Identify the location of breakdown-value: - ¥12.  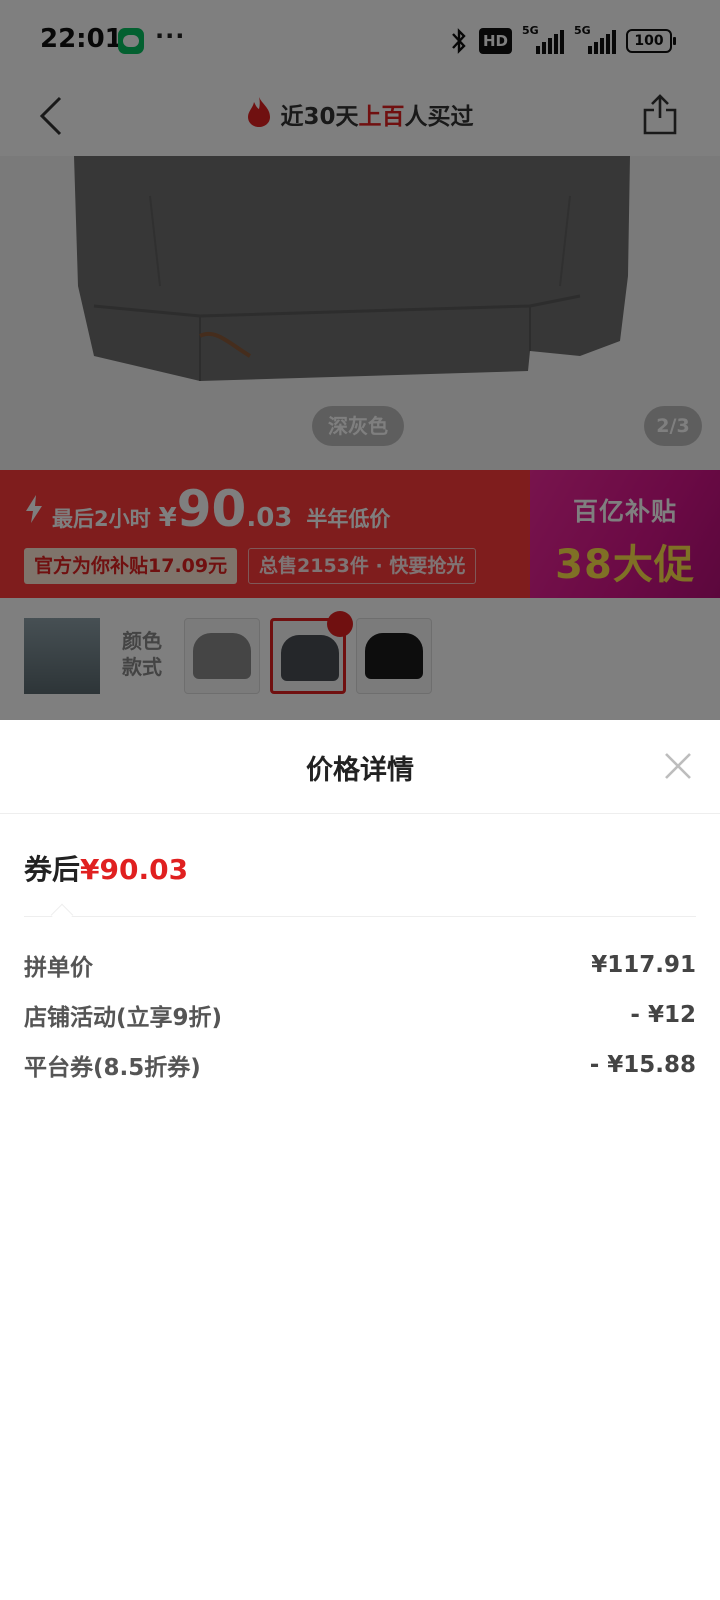
(663, 1015).